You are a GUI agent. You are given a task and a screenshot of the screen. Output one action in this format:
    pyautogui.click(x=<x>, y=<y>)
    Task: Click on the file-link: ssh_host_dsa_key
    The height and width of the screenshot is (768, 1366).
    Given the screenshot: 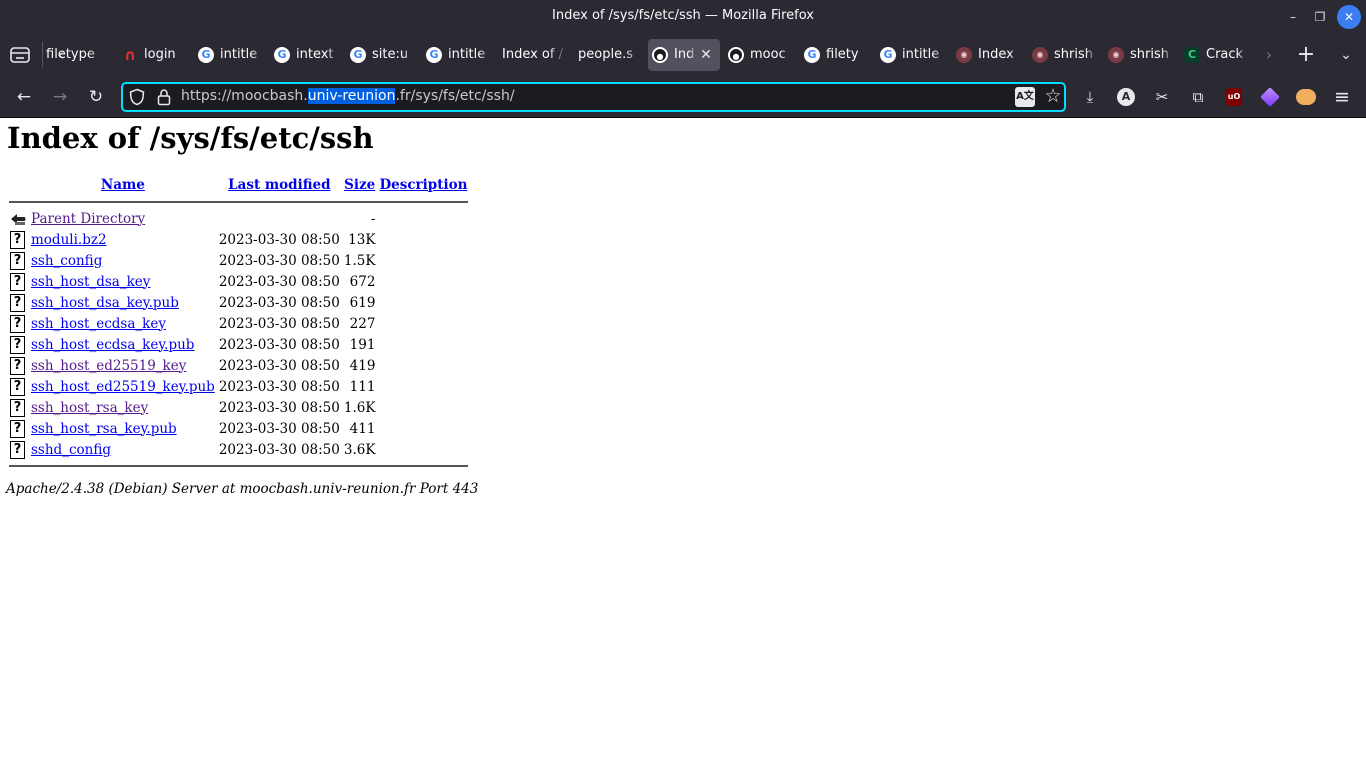 What is the action you would take?
    pyautogui.click(x=90, y=282)
    